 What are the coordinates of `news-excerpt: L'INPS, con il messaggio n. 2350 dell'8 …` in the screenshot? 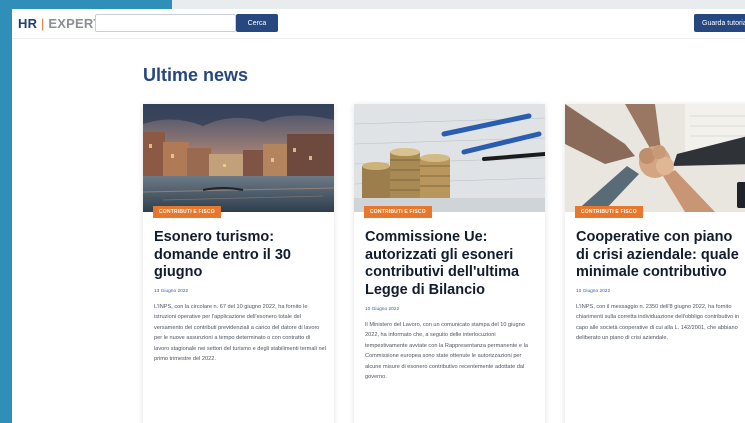 It's located at (658, 323).